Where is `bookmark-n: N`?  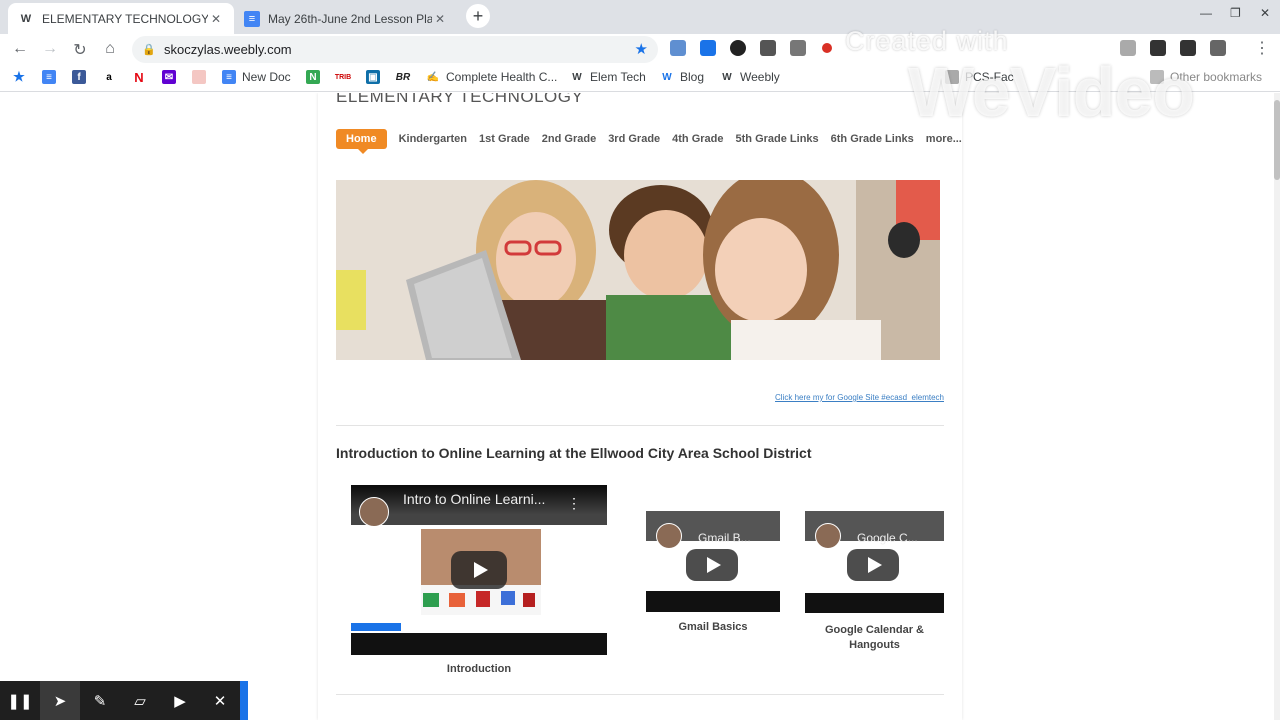
bookmark-n: N is located at coordinates (316, 77).